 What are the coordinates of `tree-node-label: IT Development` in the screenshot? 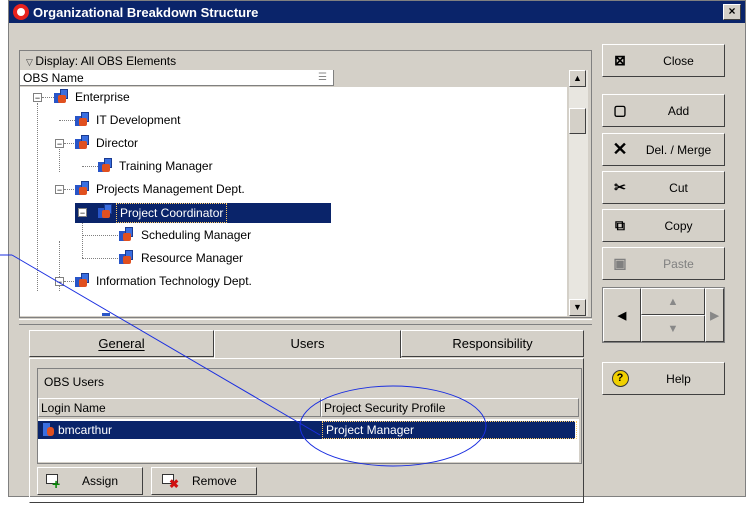 It's located at (138, 120).